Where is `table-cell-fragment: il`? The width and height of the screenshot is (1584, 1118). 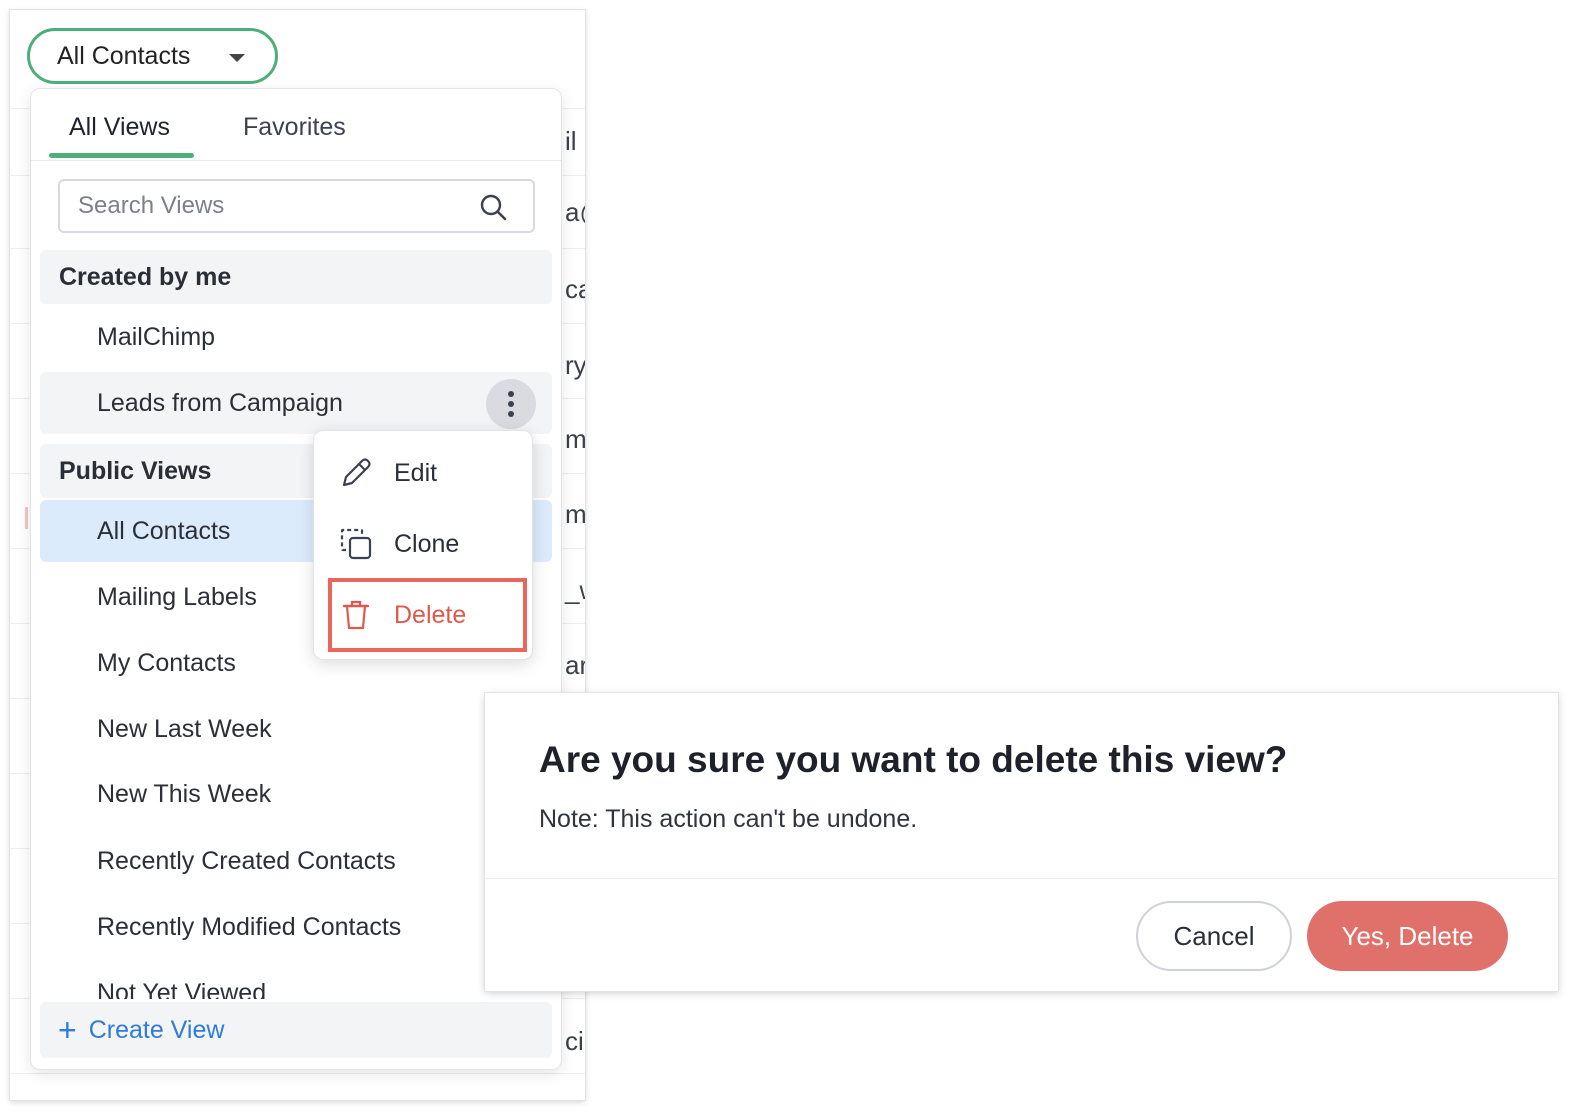
table-cell-fragment: il is located at coordinates (571, 141).